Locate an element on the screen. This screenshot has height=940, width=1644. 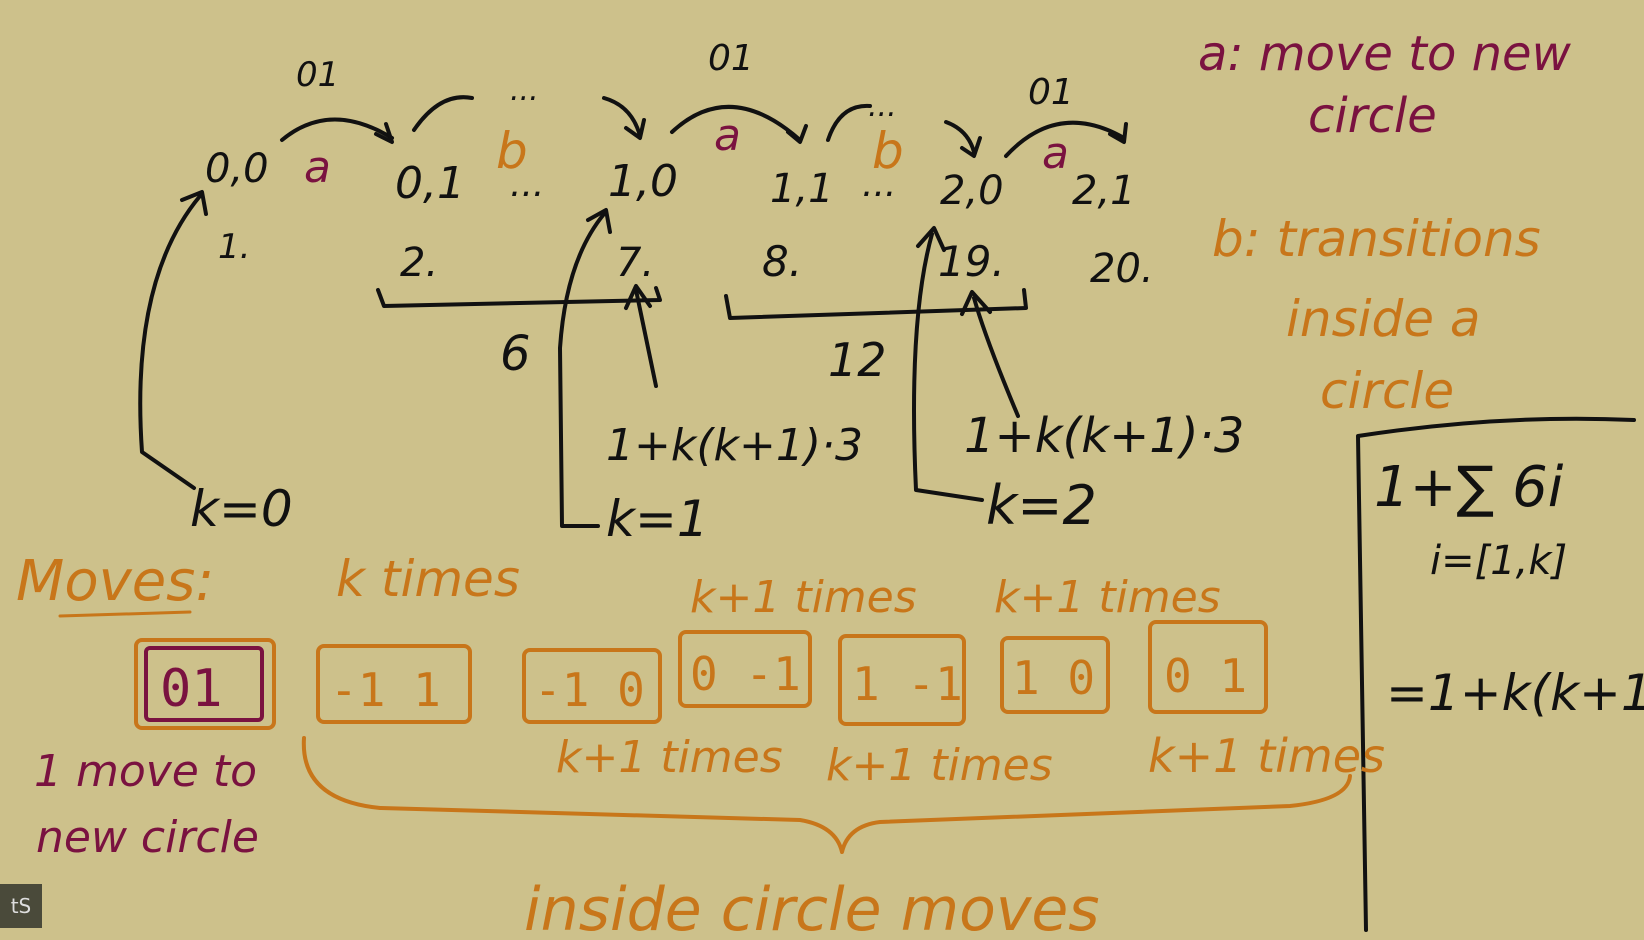
sum-line3: =1+k(k+1)·3 is located at coordinates (1515, 693).